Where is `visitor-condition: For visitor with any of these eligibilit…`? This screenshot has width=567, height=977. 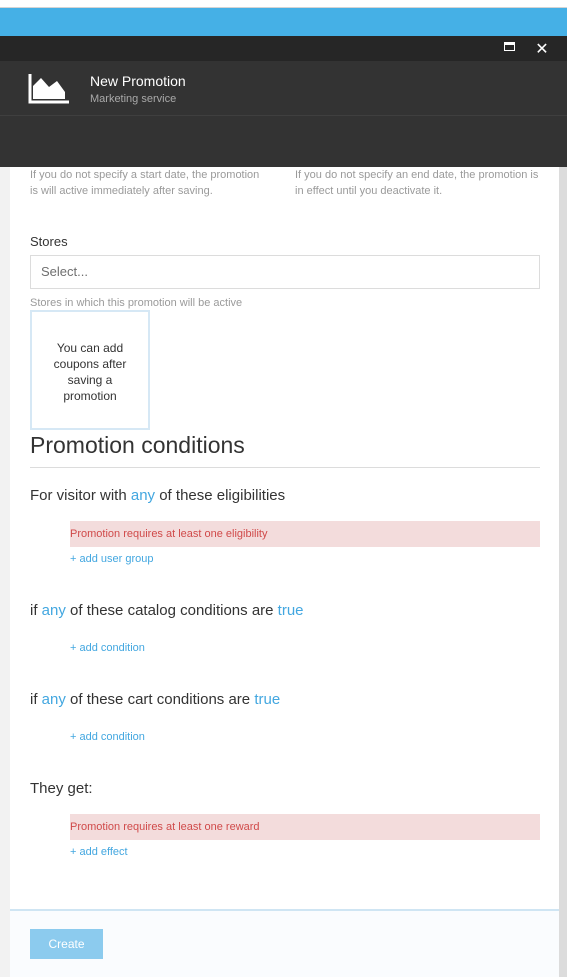
visitor-condition: For visitor with any of these eligibilit… is located at coordinates (157, 495).